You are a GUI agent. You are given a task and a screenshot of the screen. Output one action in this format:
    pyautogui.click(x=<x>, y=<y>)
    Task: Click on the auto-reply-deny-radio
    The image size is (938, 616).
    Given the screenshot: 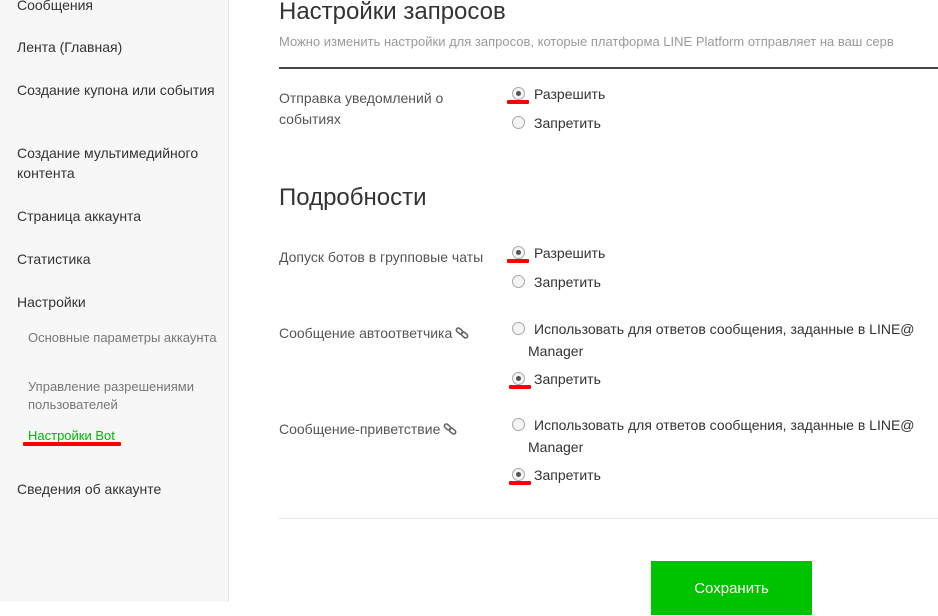 What is the action you would take?
    pyautogui.click(x=518, y=378)
    